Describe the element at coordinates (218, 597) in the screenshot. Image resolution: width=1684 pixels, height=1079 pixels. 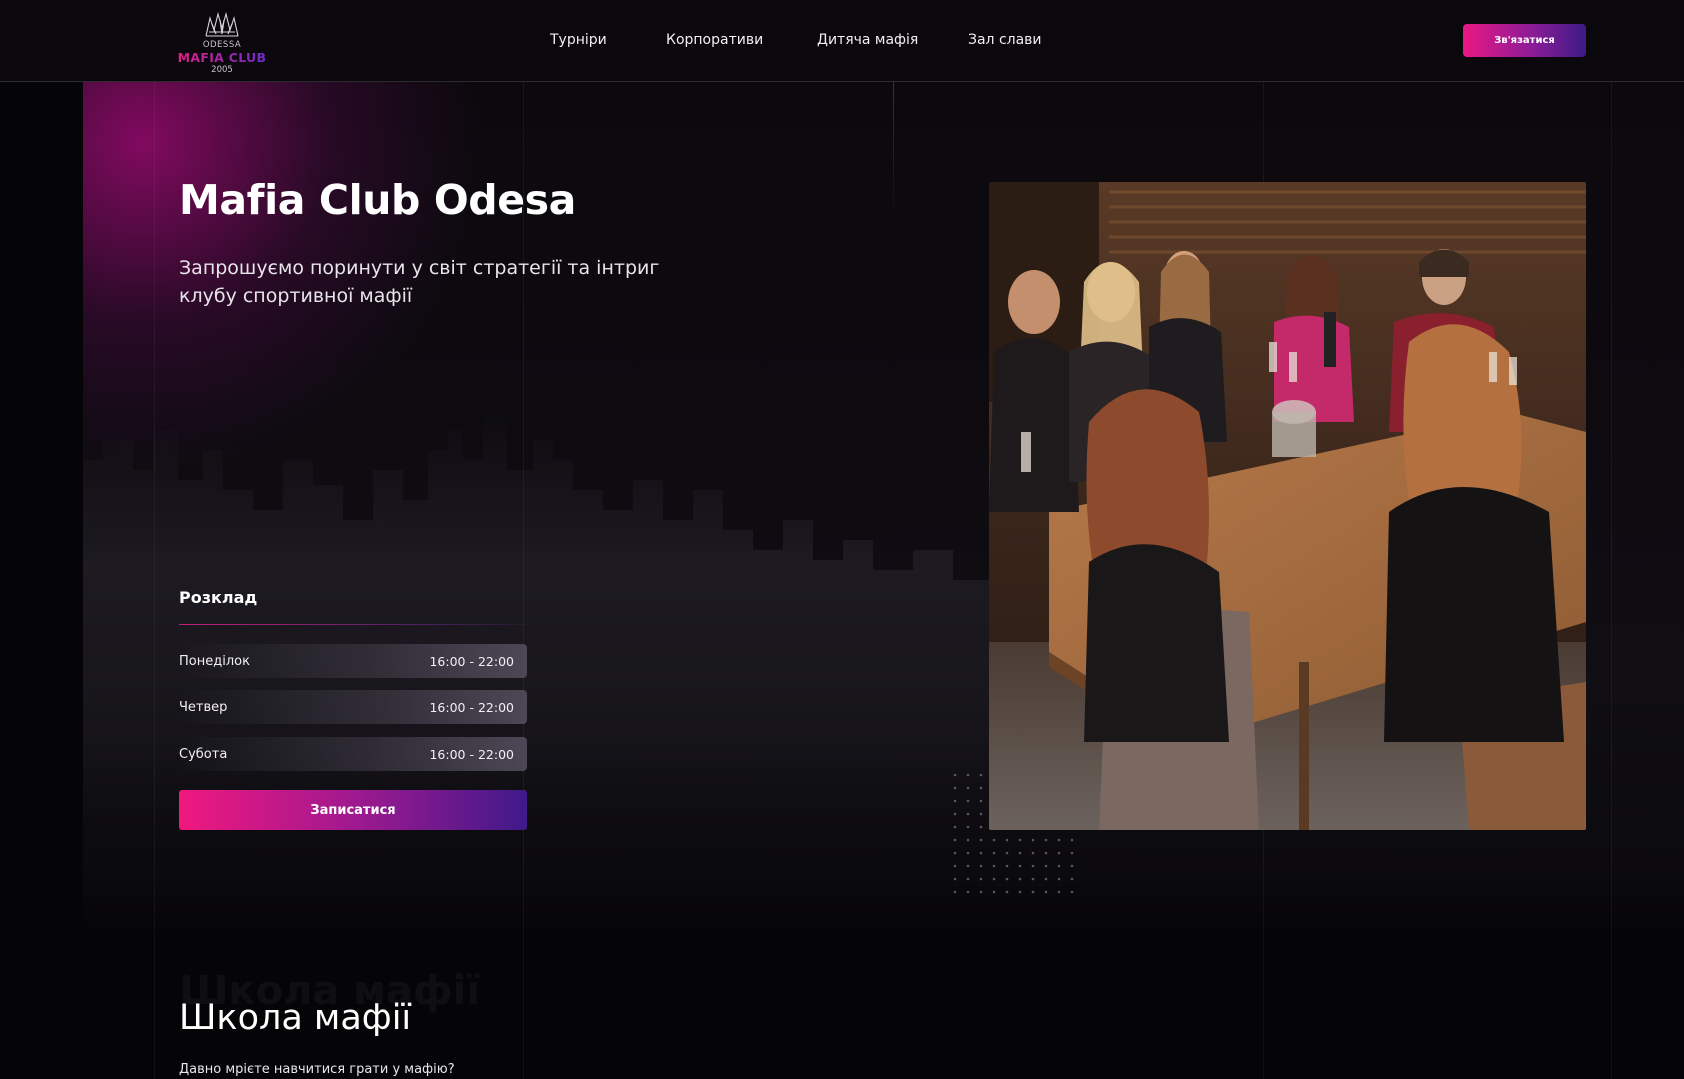
I see `schedule-title: Розклад` at that location.